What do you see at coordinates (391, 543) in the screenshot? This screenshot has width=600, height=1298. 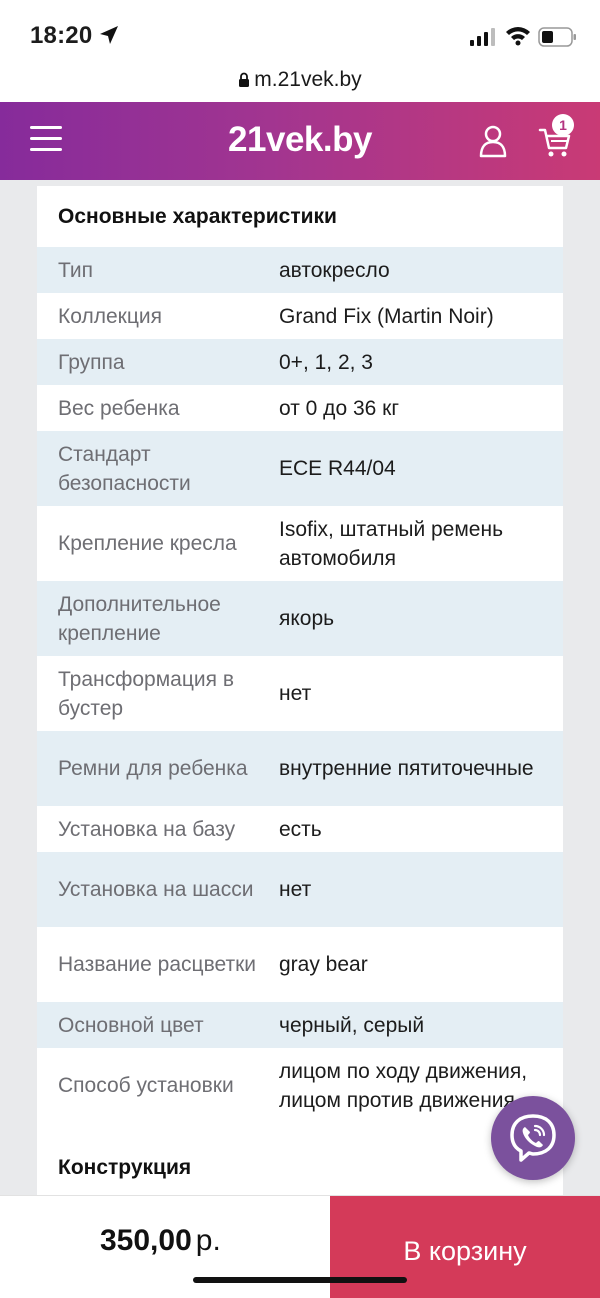 I see `spec-value: Isofix, штатный ремень автомобиля` at bounding box center [391, 543].